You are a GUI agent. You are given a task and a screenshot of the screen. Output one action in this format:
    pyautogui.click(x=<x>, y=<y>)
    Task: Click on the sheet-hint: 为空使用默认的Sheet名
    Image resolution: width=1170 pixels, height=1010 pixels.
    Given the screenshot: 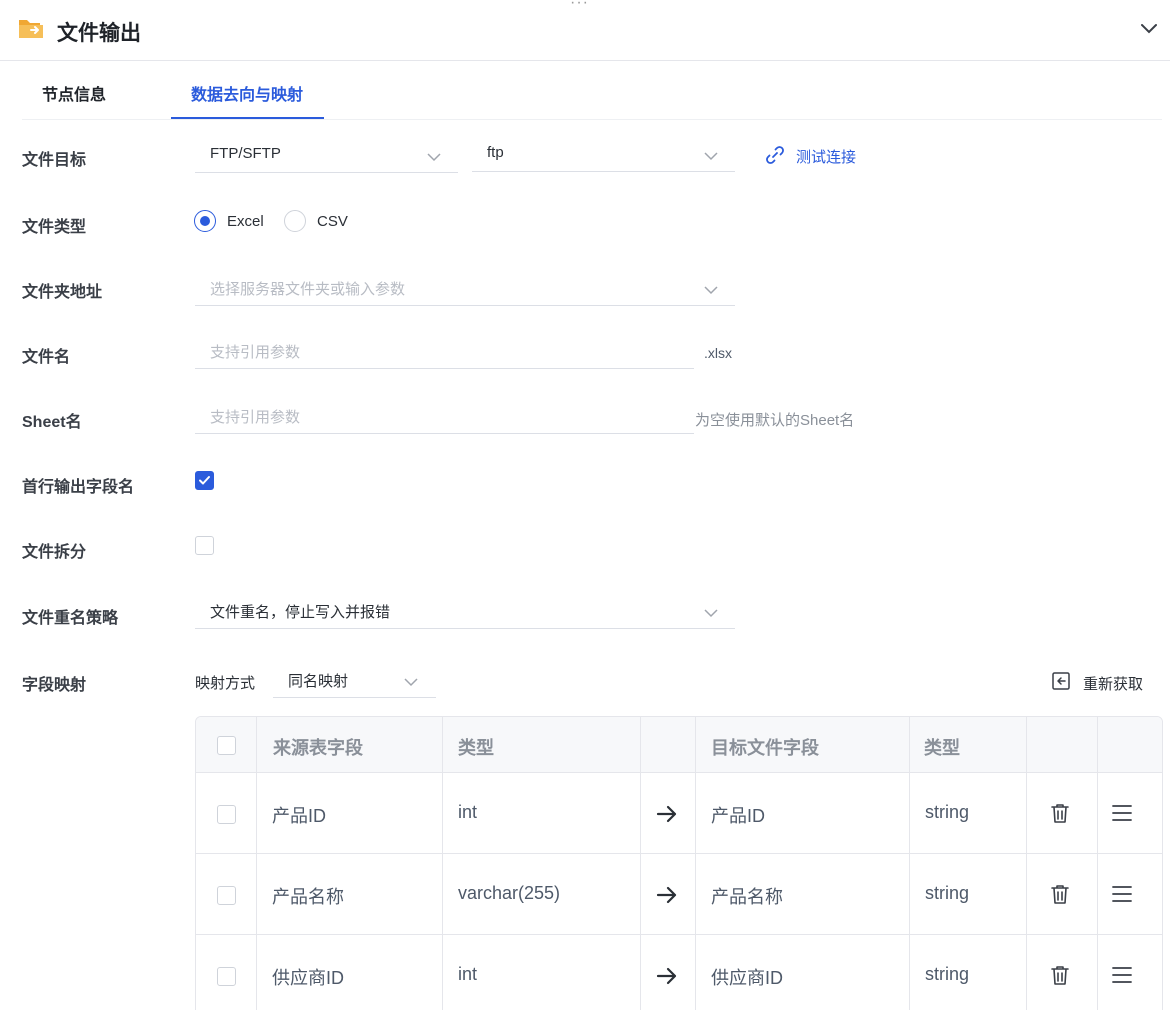 What is the action you would take?
    pyautogui.click(x=775, y=420)
    